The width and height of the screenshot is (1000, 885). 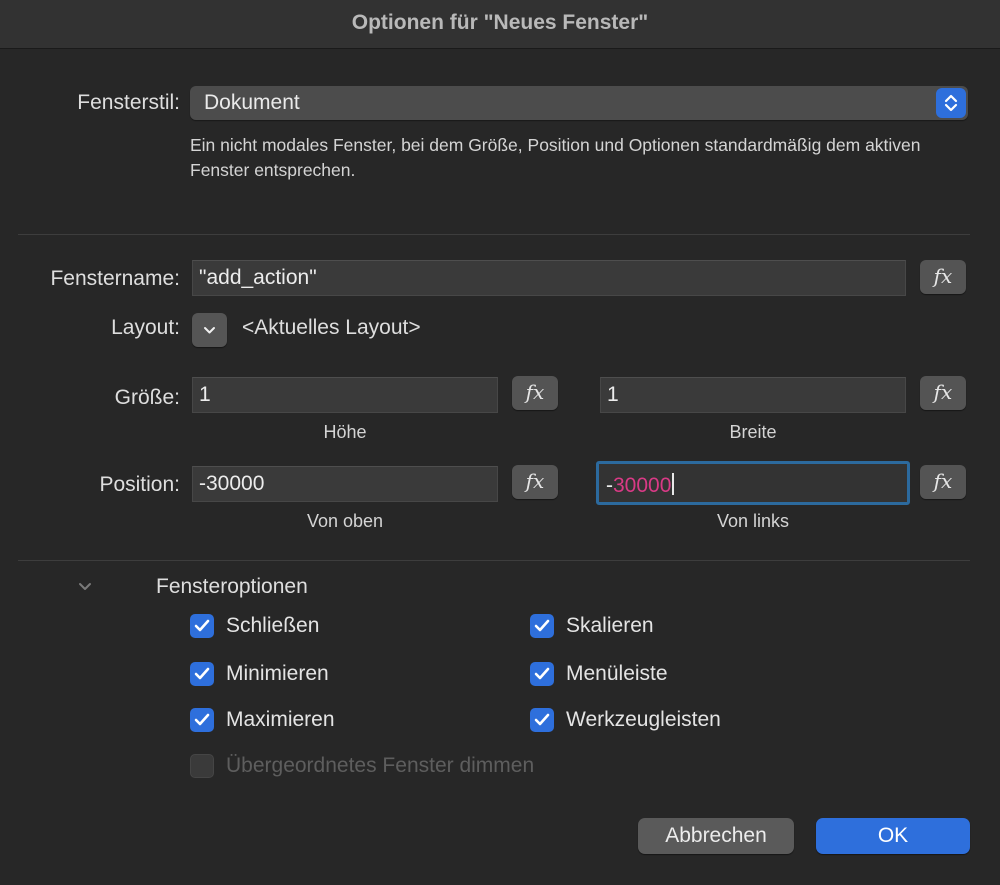 What do you see at coordinates (202, 766) in the screenshot?
I see `dim-parent-window-checkbox` at bounding box center [202, 766].